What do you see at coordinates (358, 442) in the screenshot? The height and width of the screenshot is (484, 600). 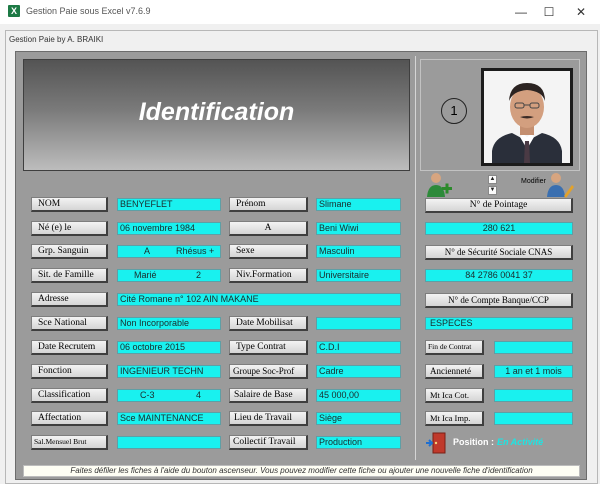 I see `field-collectif-travail: Production` at bounding box center [358, 442].